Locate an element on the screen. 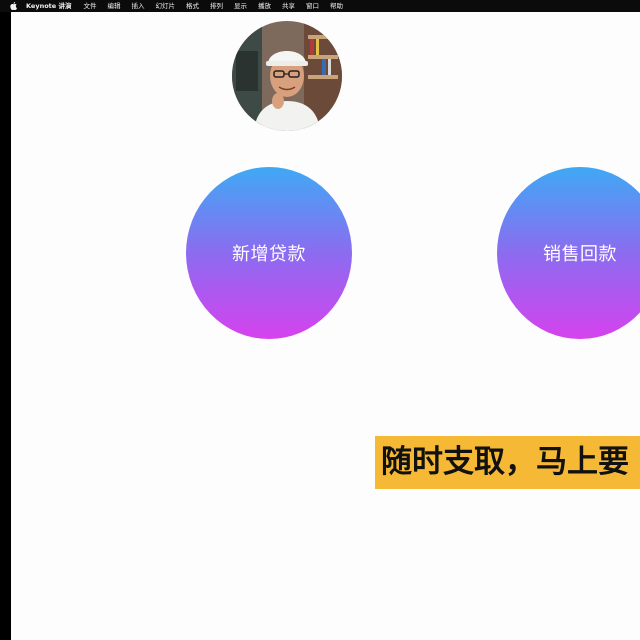 The width and height of the screenshot is (640, 640). sales-payment-button: 销售回款 is located at coordinates (568, 253).